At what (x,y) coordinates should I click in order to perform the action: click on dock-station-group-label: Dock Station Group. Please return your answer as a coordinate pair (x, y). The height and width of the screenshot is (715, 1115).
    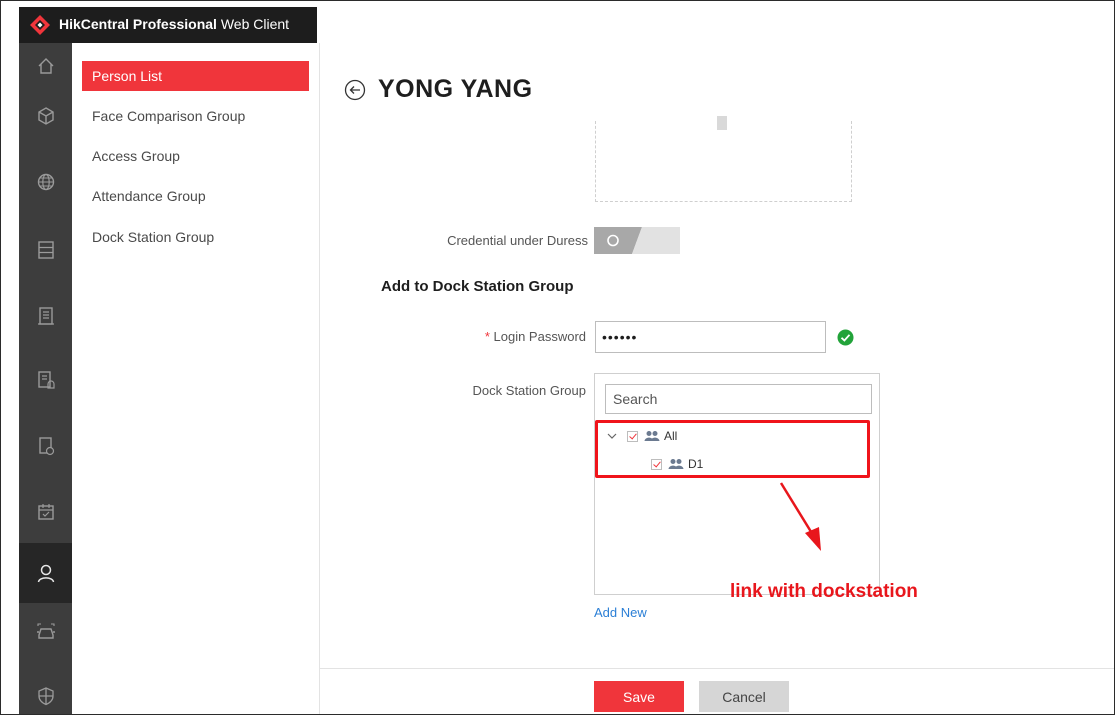
    Looking at the image, I should click on (529, 390).